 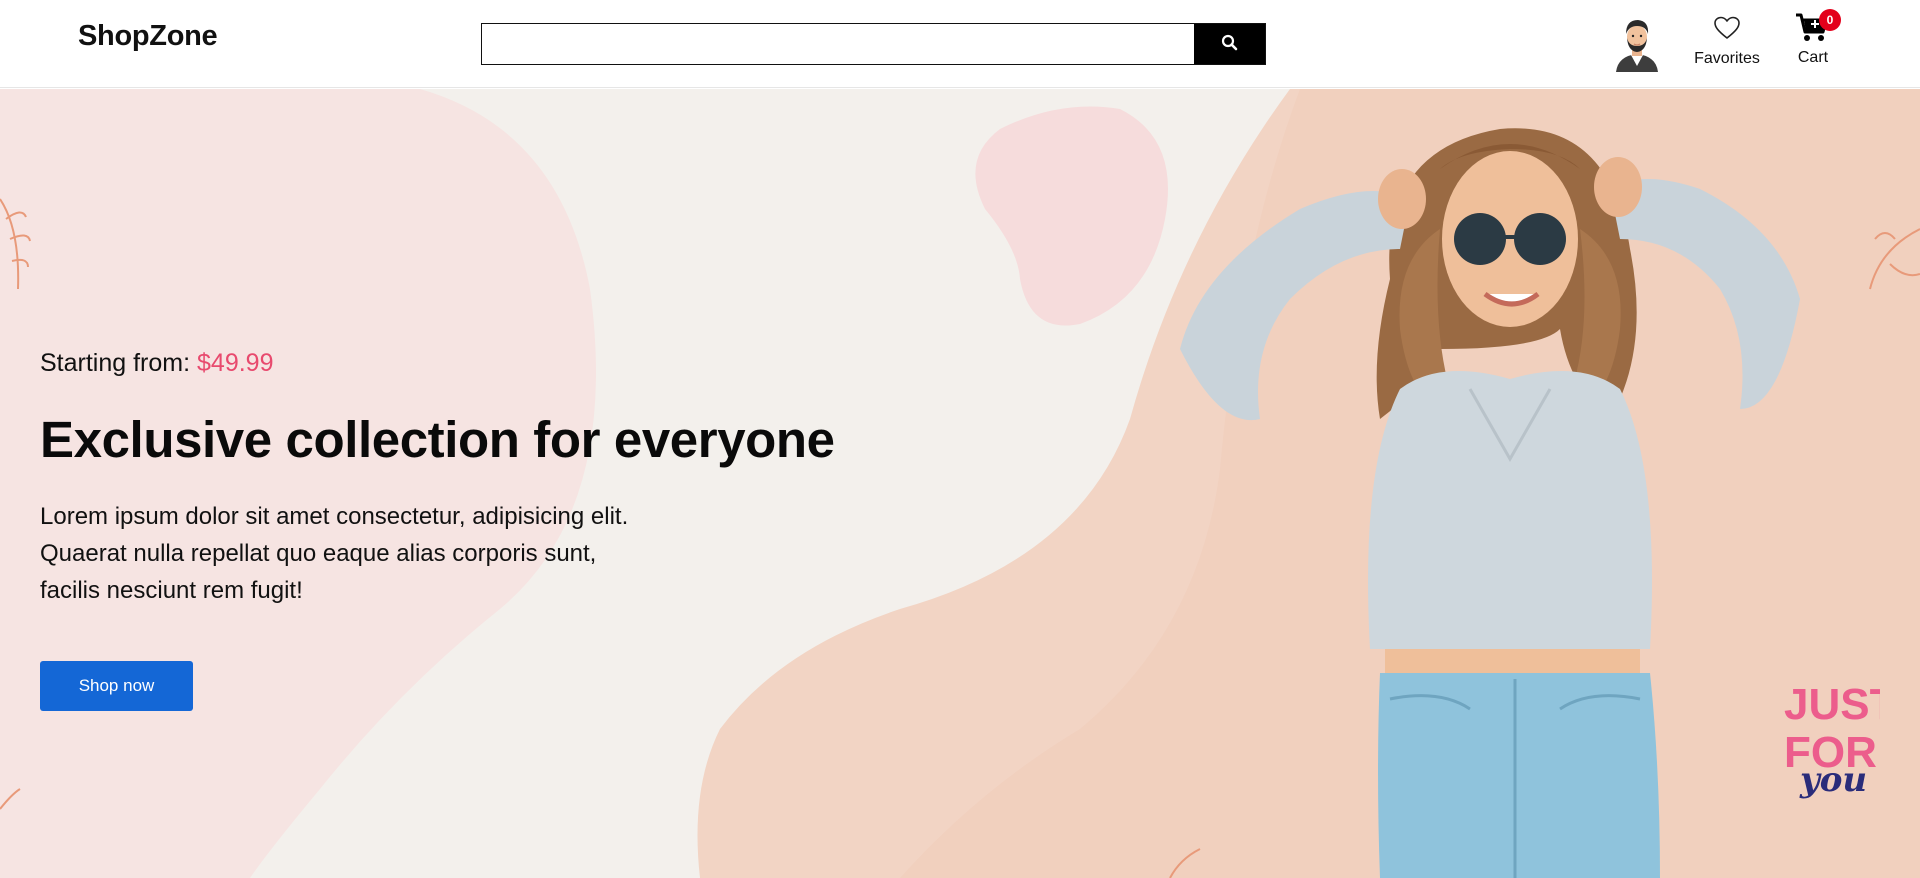 What do you see at coordinates (235, 363) in the screenshot?
I see `price-value: $49.99` at bounding box center [235, 363].